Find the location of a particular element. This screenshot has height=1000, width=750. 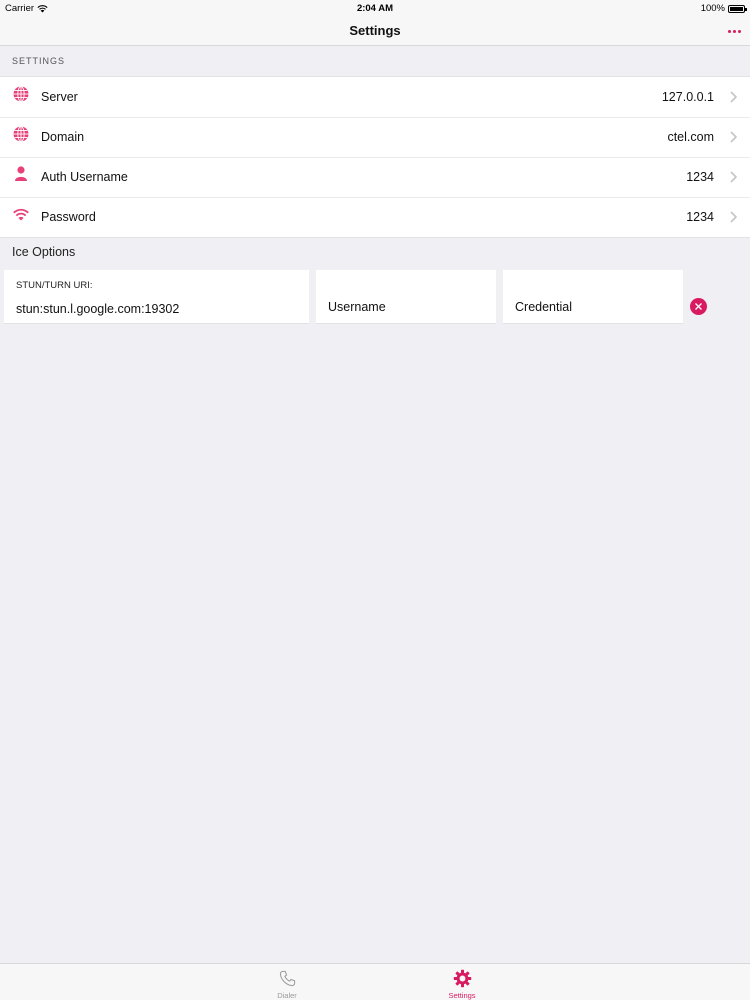

ice-username-field: Username is located at coordinates (406, 297).